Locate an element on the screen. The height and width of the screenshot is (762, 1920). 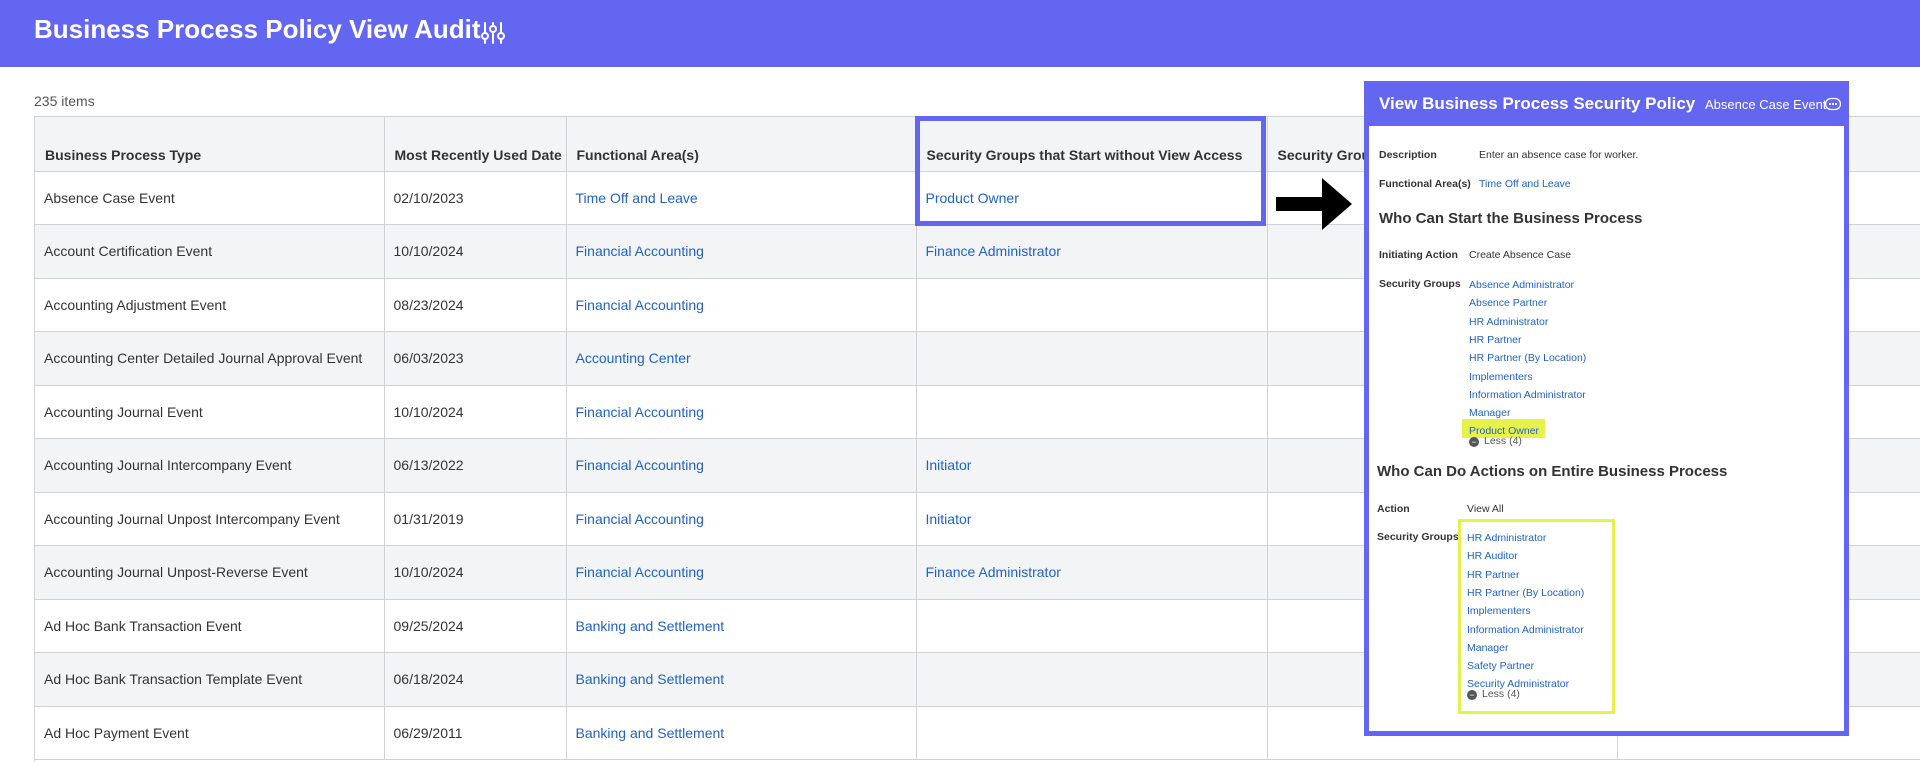
table-cell-area: Banking and Settlement is located at coordinates (741, 733).